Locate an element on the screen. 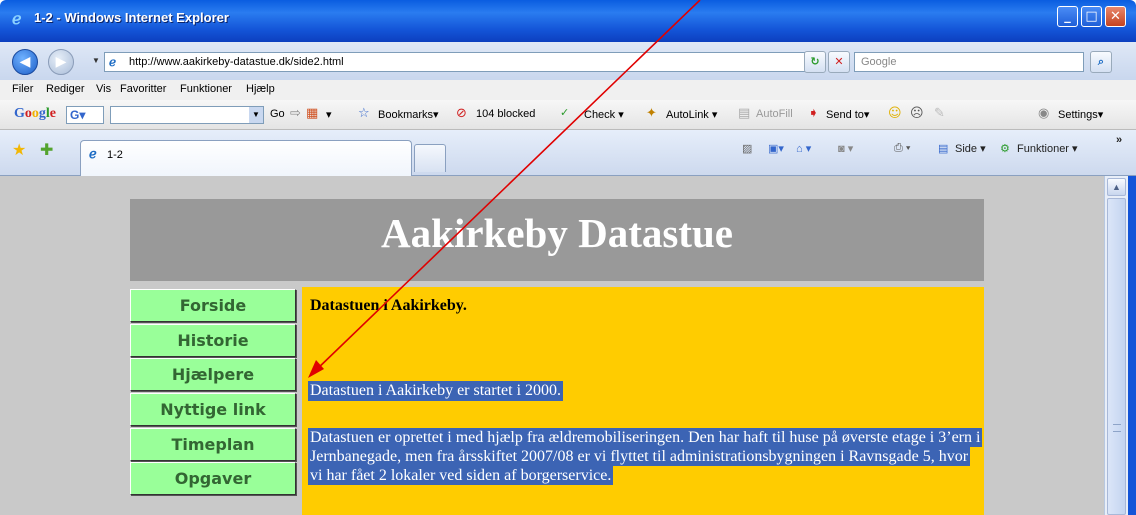 This screenshot has height=515, width=1136. google-icons-dropdown-icon: ▾ is located at coordinates (329, 114).